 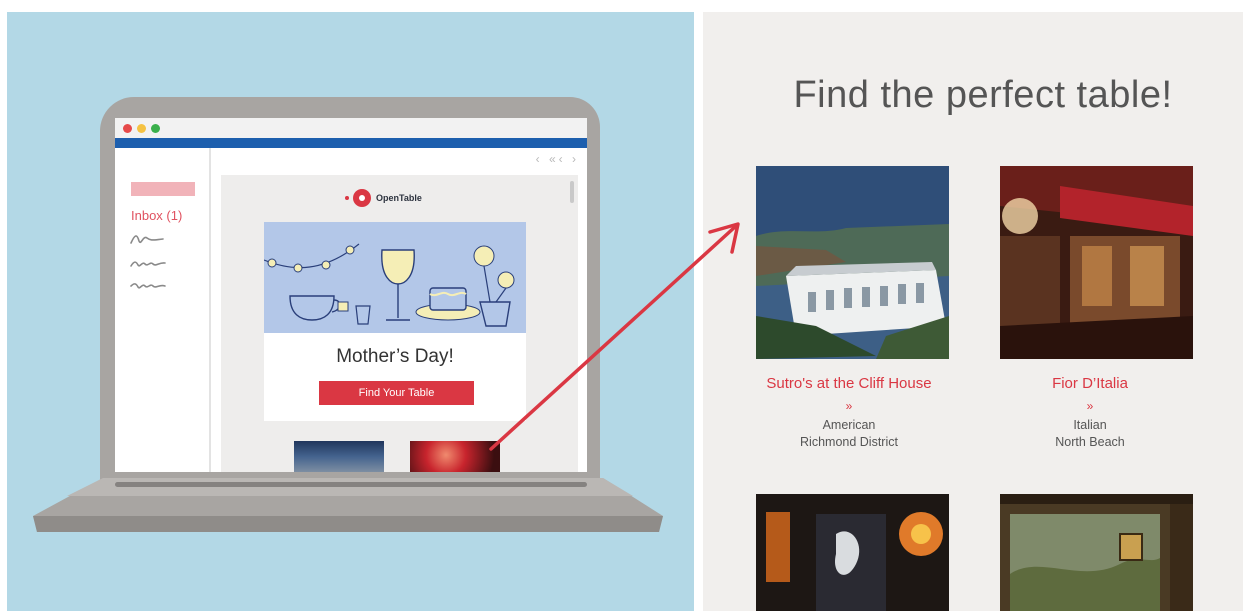 I want to click on gallery-photo, so click(x=852, y=552).